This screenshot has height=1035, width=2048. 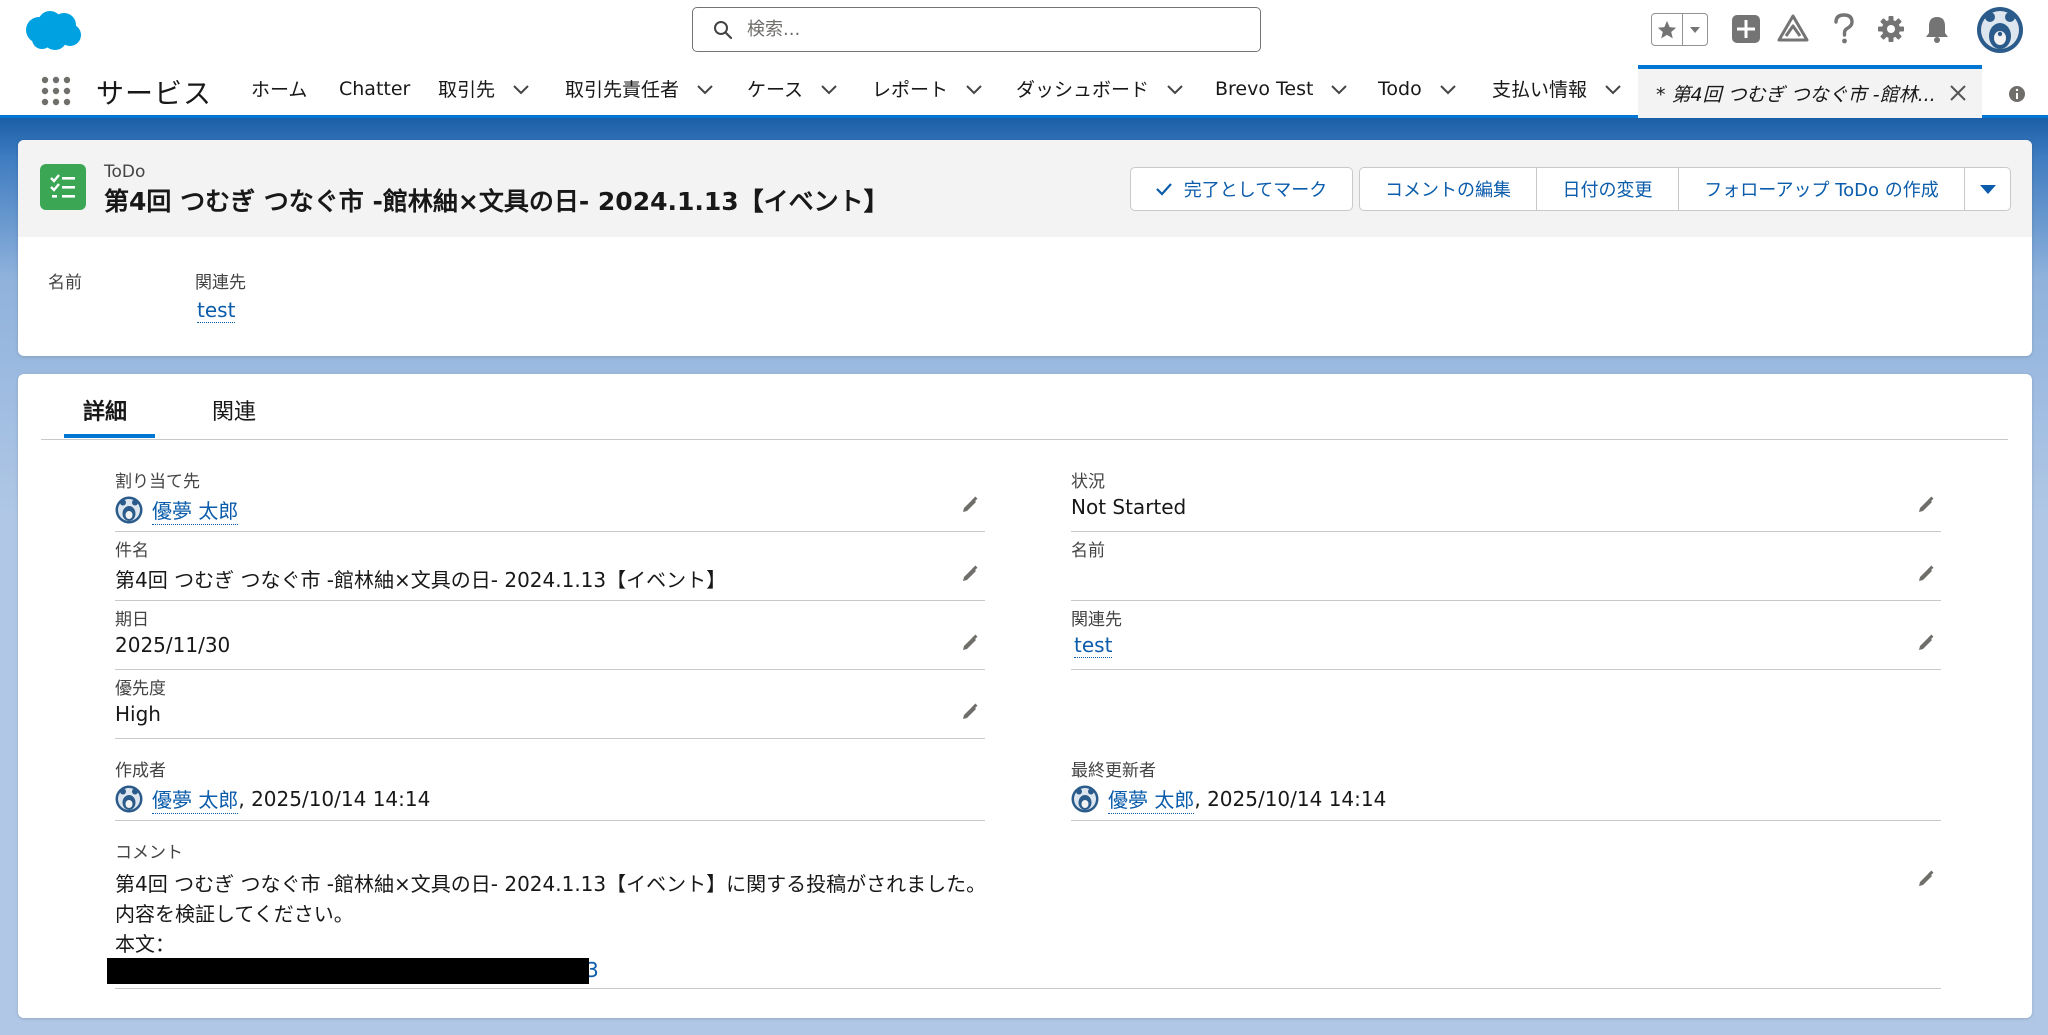 I want to click on nav-item-dashboards: ダッシュボード, so click(x=1100, y=88).